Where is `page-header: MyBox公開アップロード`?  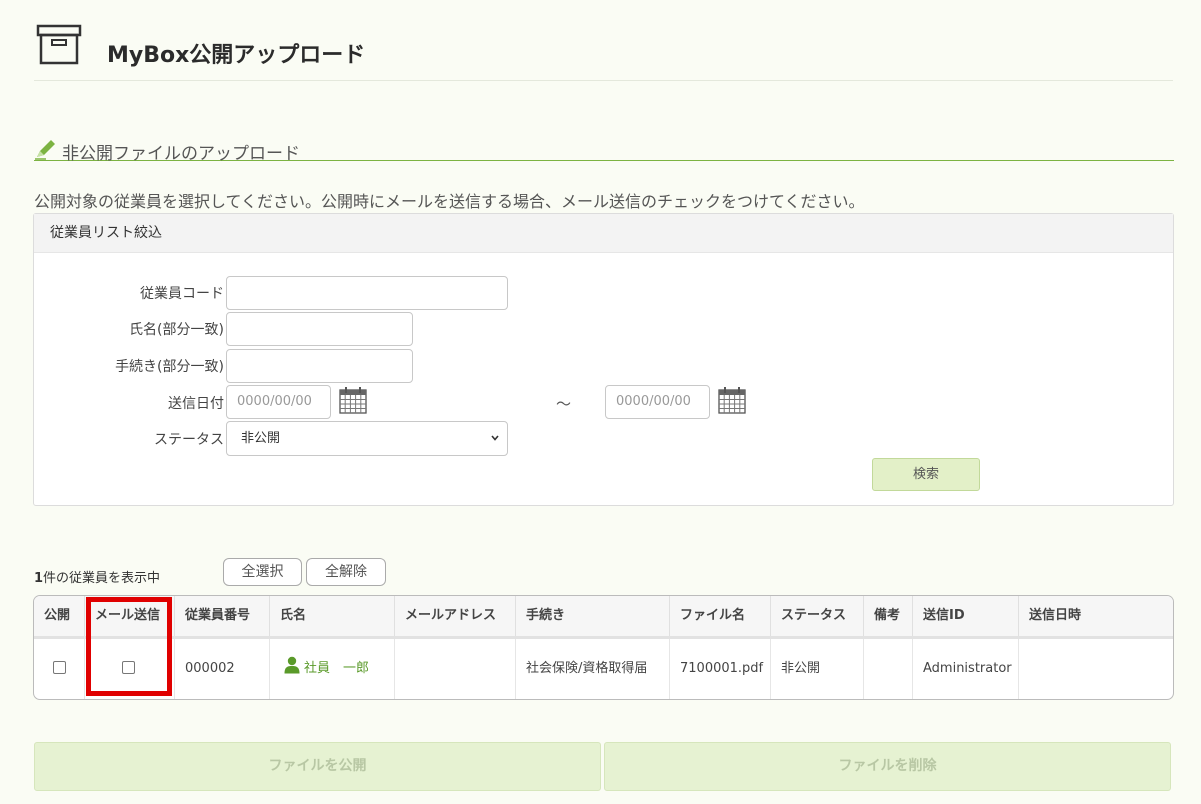
page-header: MyBox公開アップロード is located at coordinates (600, 41).